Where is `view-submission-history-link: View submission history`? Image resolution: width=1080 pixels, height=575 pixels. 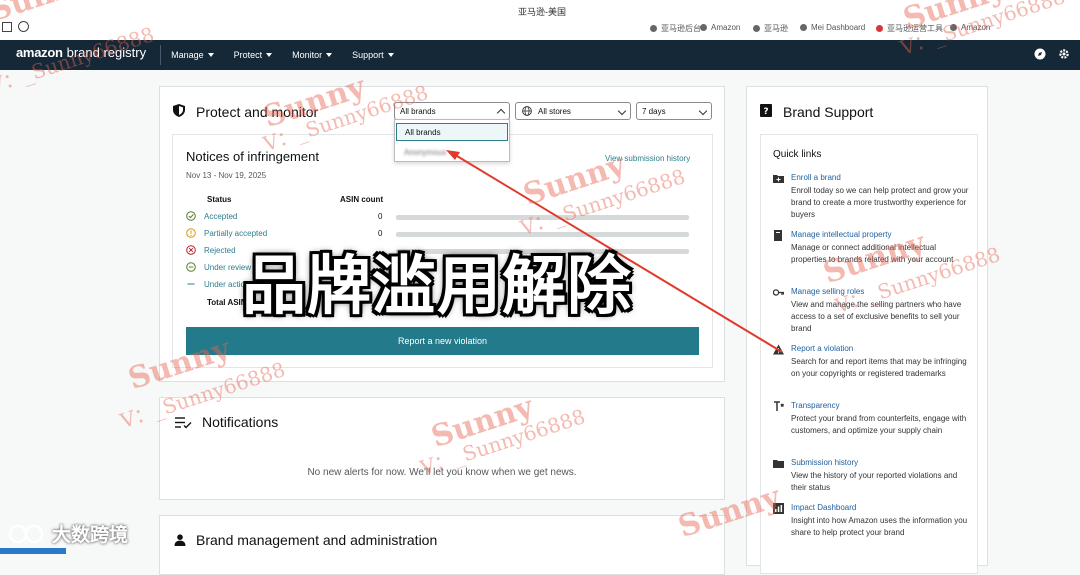
view-submission-history-link: View submission history is located at coordinates (647, 158).